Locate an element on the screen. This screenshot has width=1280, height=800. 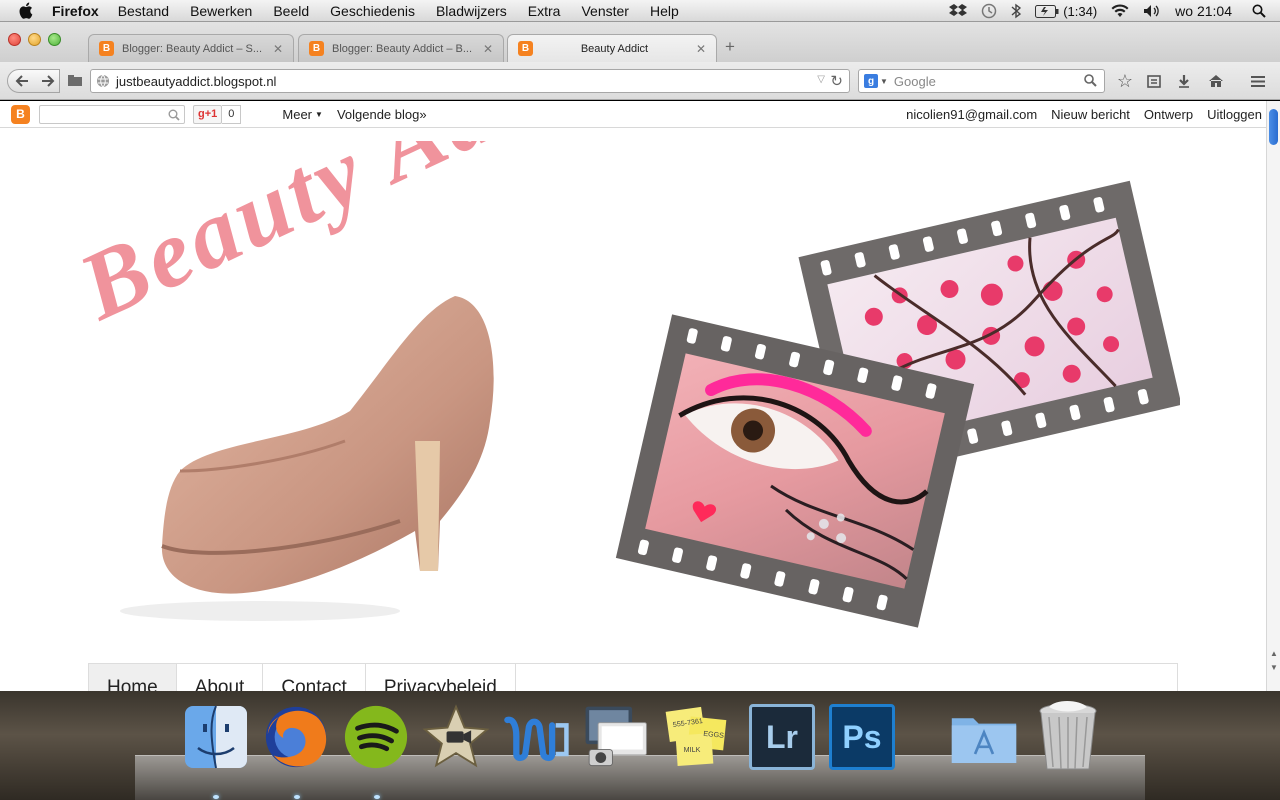
stickies-icon: 555-7361 EGGS MILK is located at coordinates (698, 737).